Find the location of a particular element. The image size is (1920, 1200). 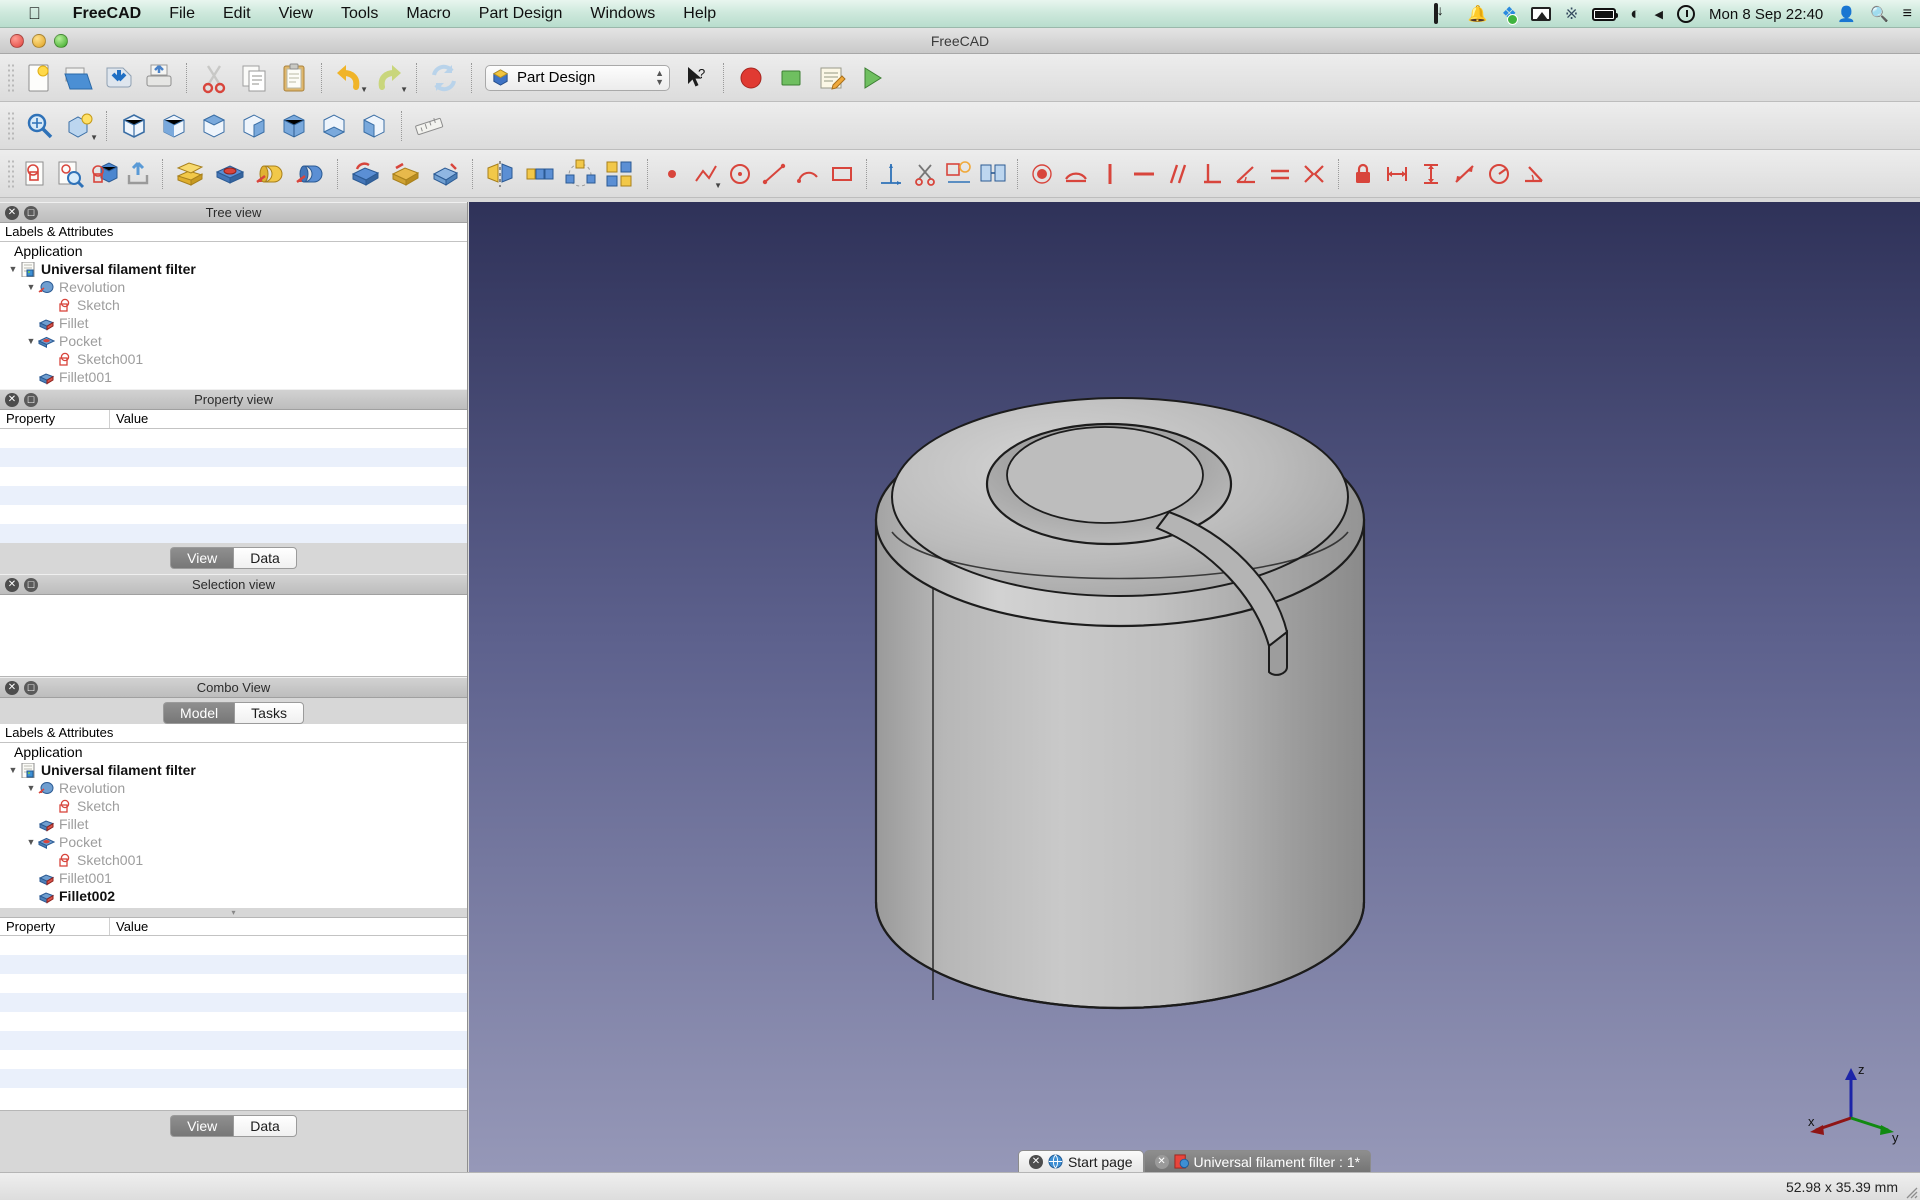

tab-model: Model is located at coordinates (199, 713).